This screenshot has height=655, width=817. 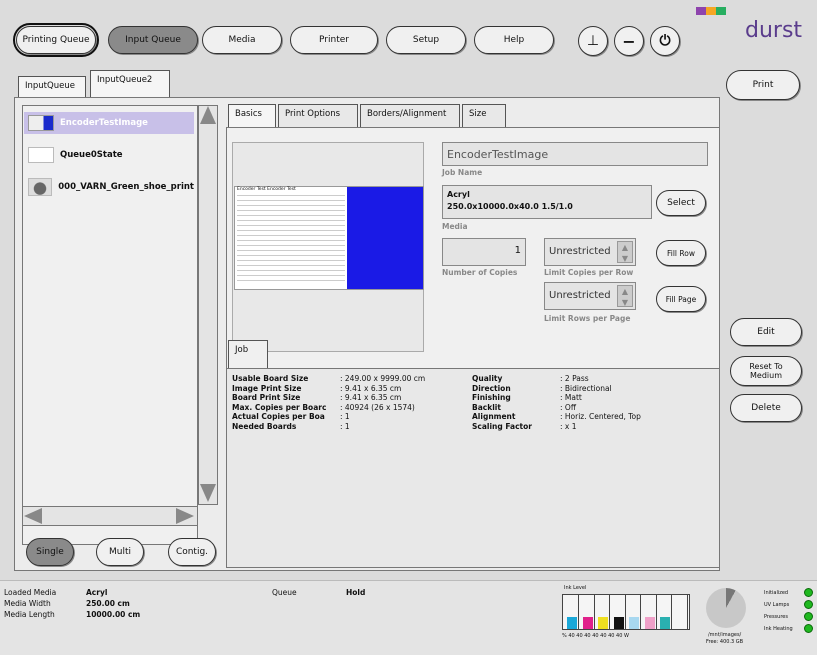 I want to click on queue-status-value: Hold, so click(x=356, y=592).